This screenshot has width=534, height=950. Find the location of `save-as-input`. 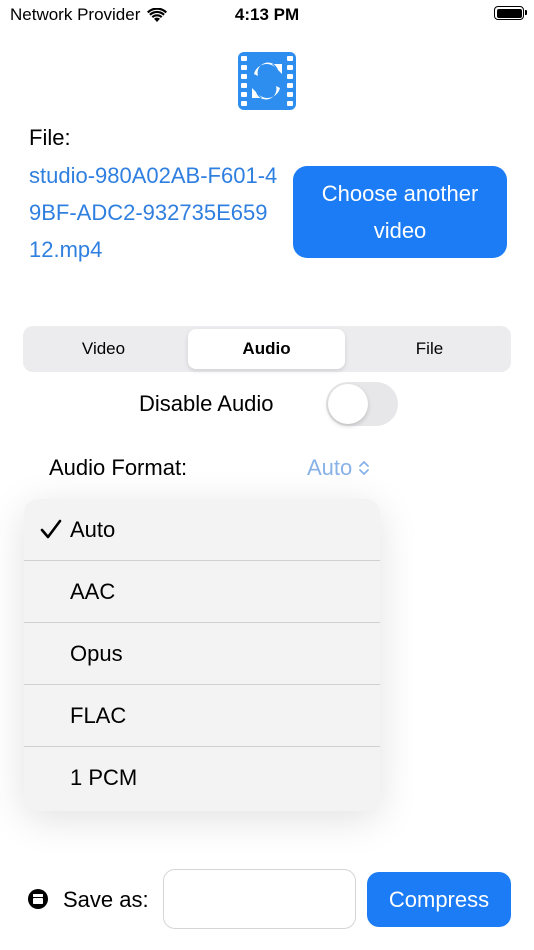

save-as-input is located at coordinates (259, 899).